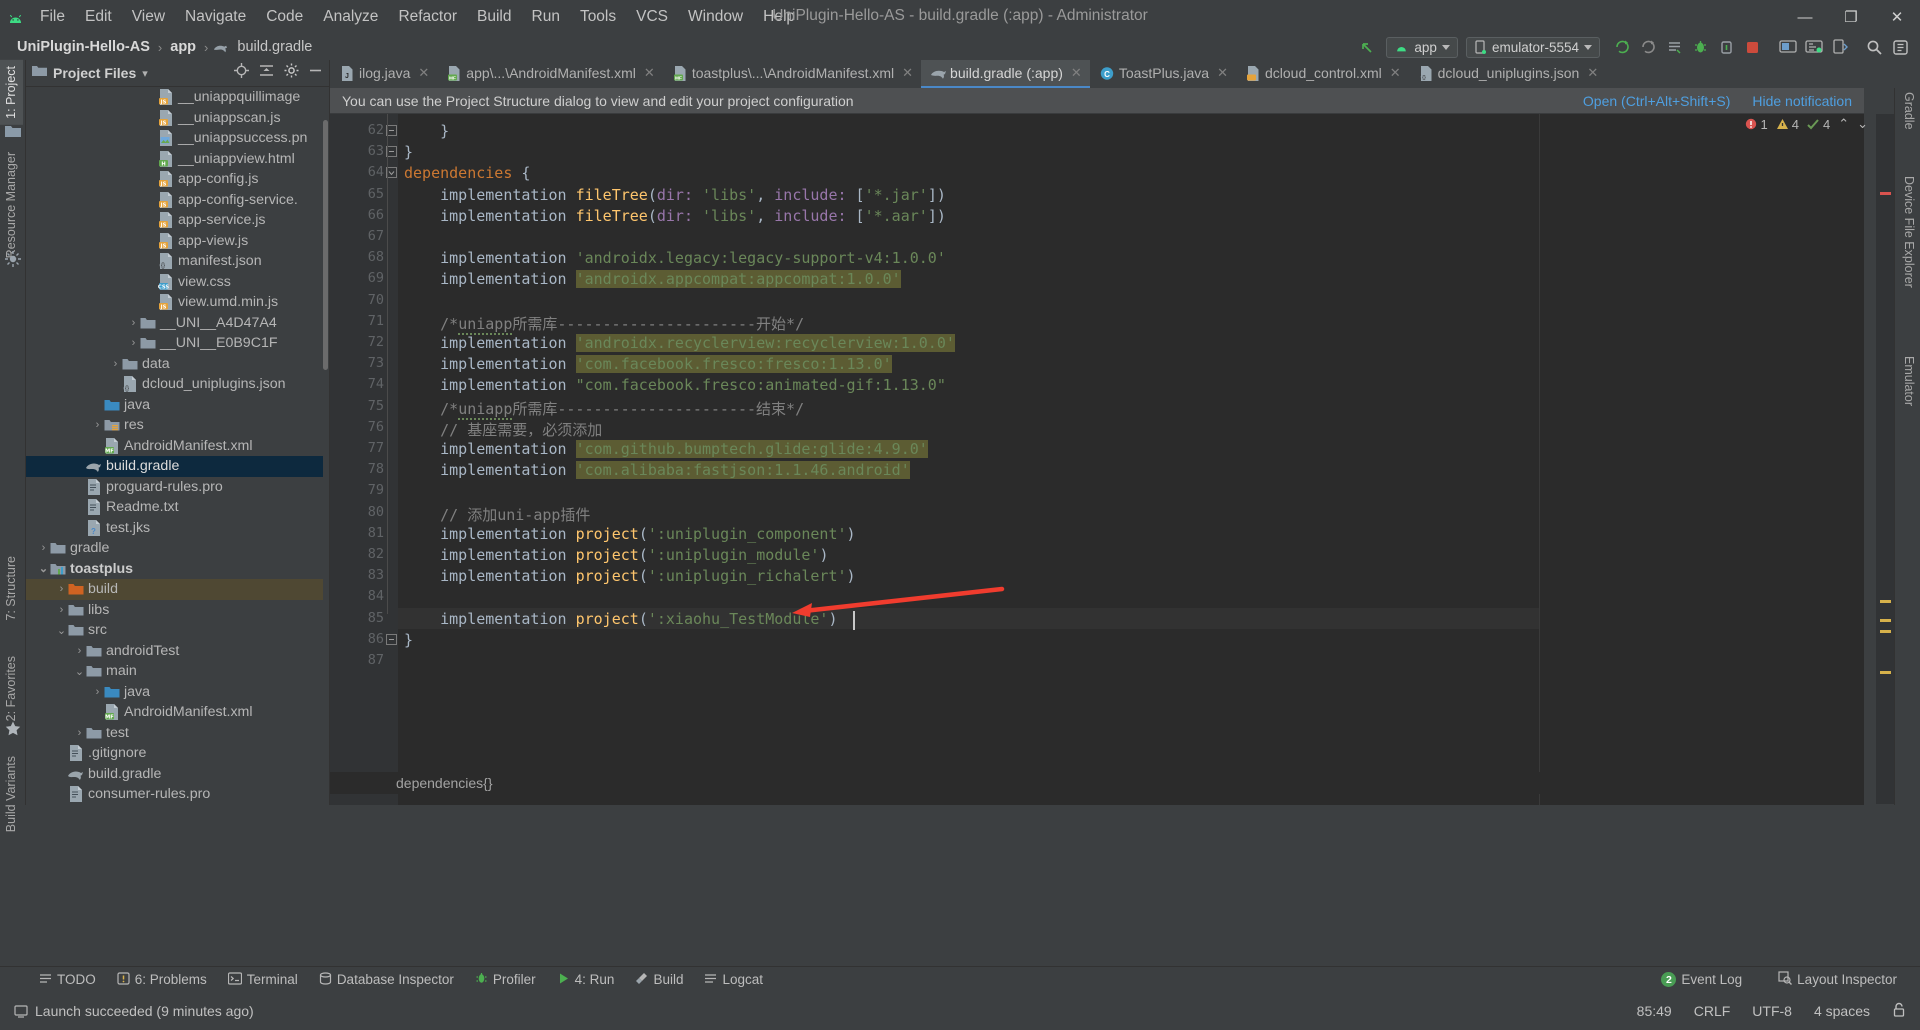 The width and height of the screenshot is (1920, 1030). Describe the element at coordinates (13, 729) in the screenshot. I see `star-icon` at that location.